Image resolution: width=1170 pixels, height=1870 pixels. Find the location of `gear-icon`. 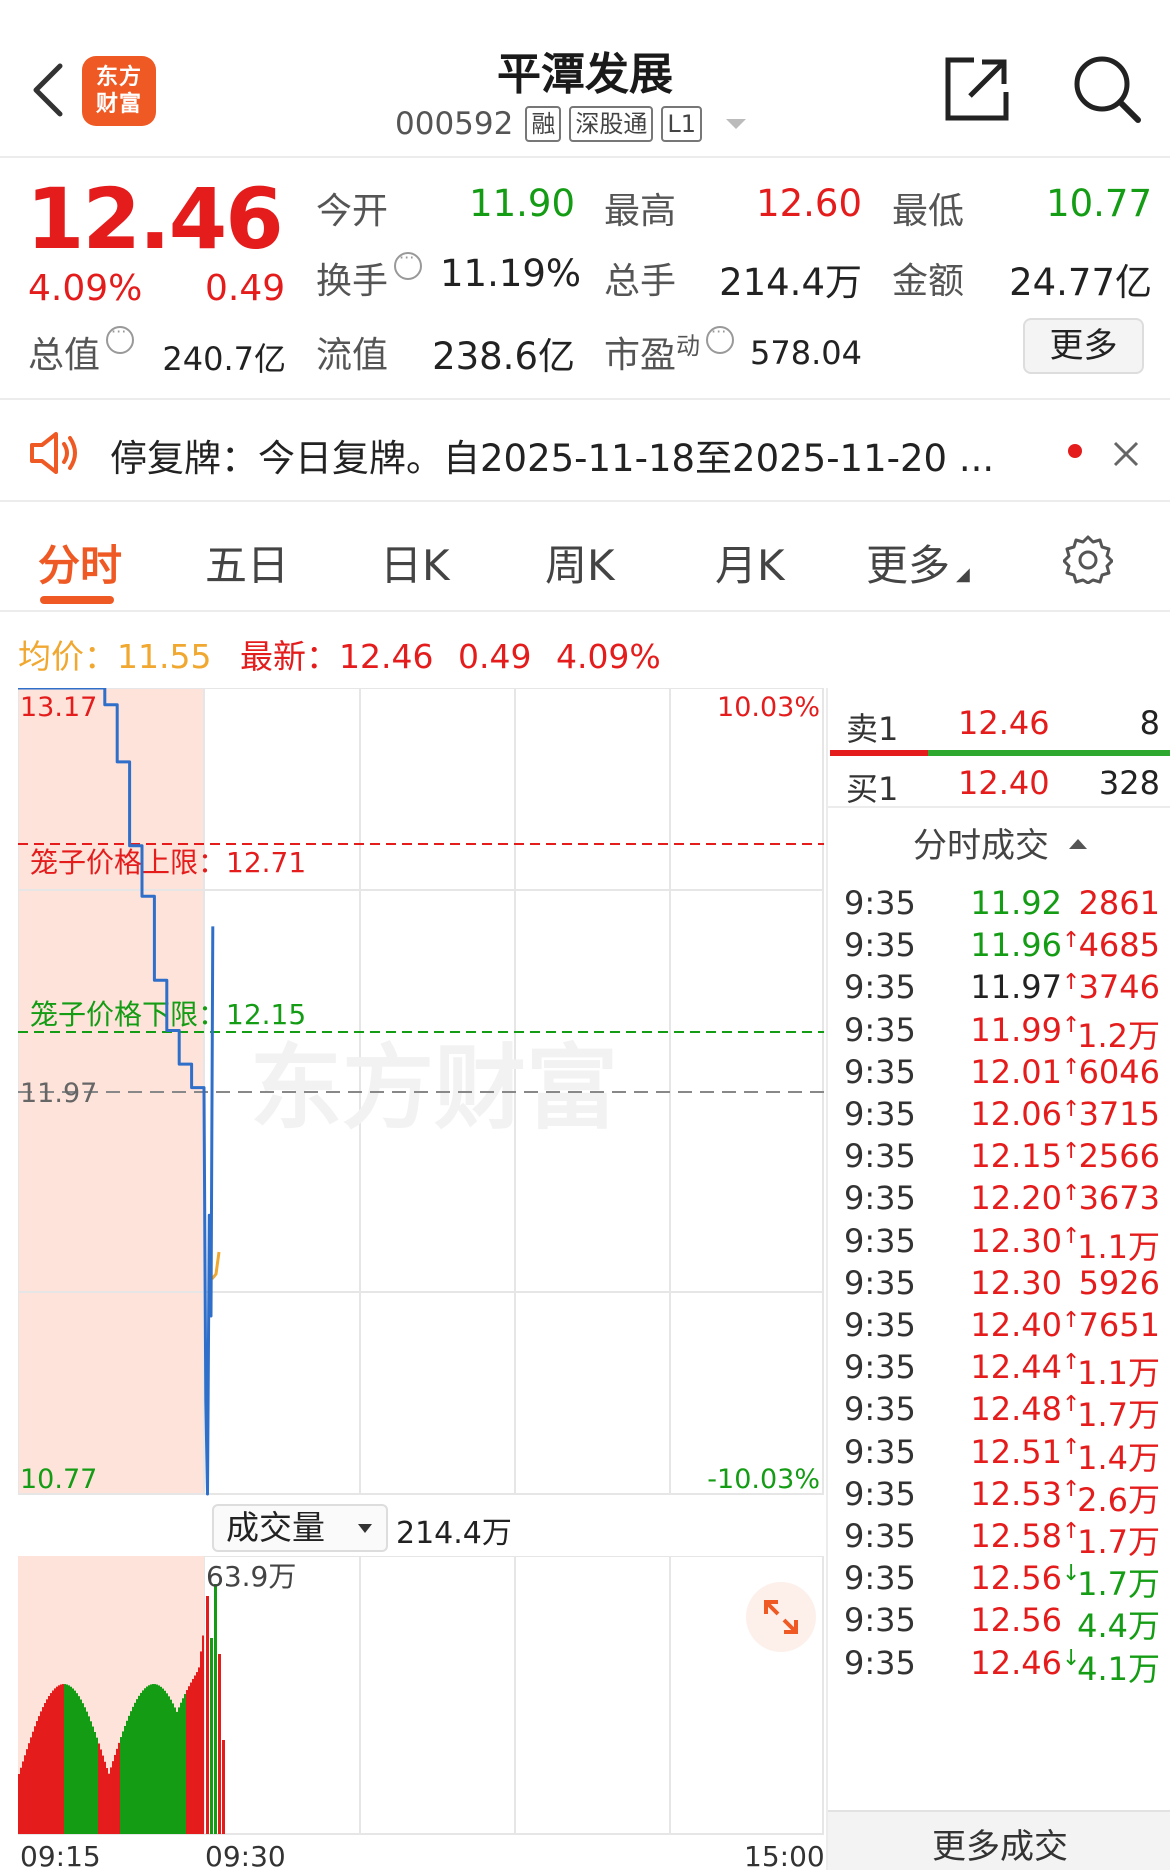

gear-icon is located at coordinates (1088, 559).